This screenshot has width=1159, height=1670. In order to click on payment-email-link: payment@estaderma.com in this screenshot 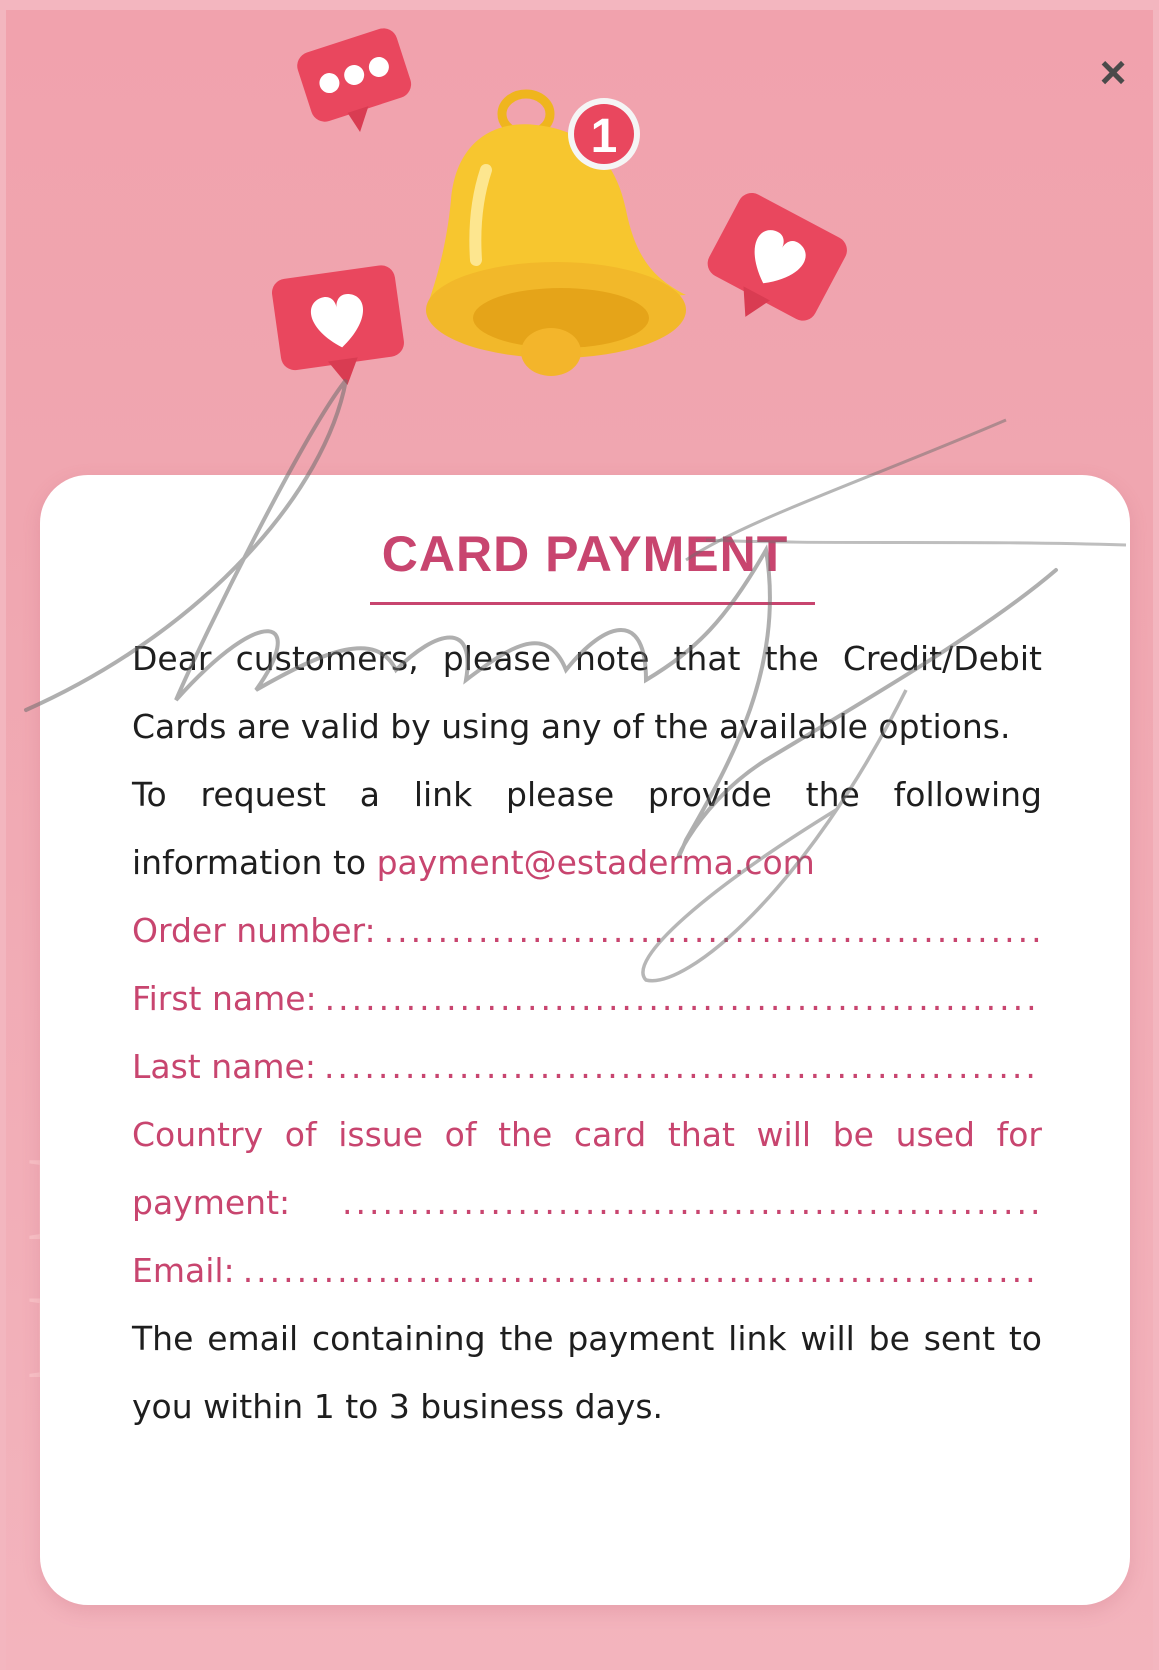, I will do `click(596, 862)`.